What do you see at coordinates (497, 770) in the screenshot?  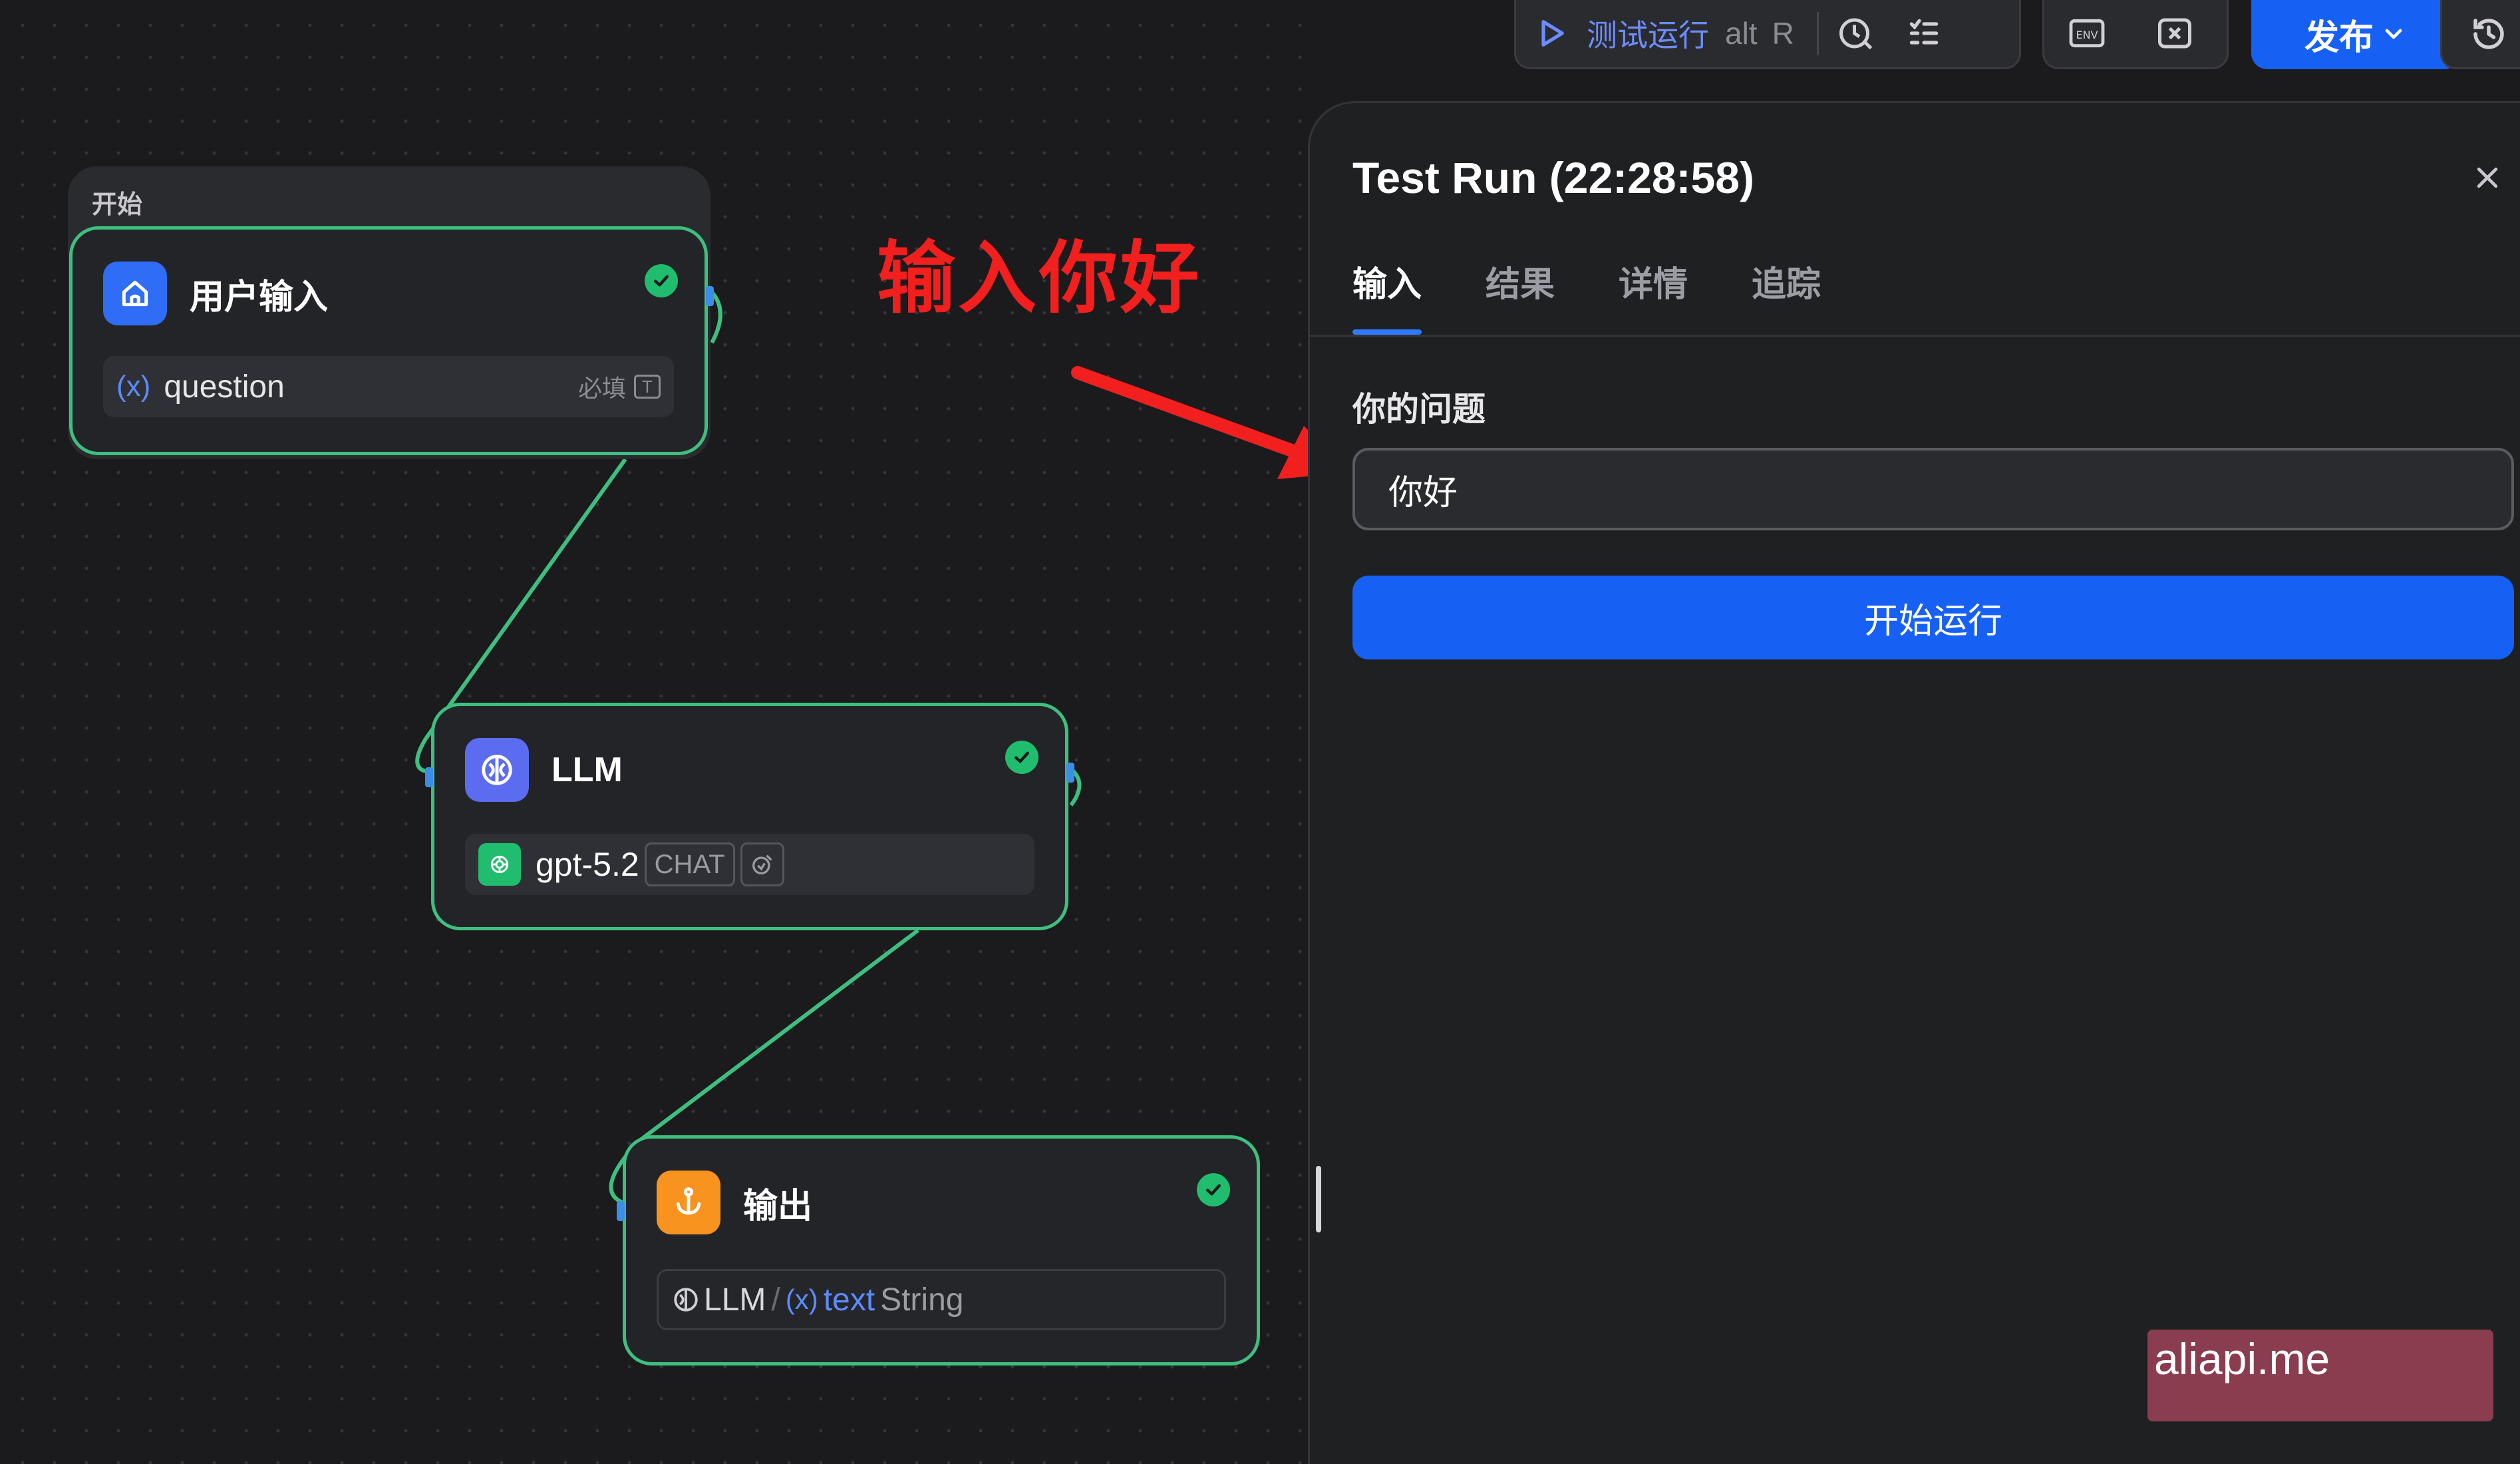 I see `llm-brain-icon` at bounding box center [497, 770].